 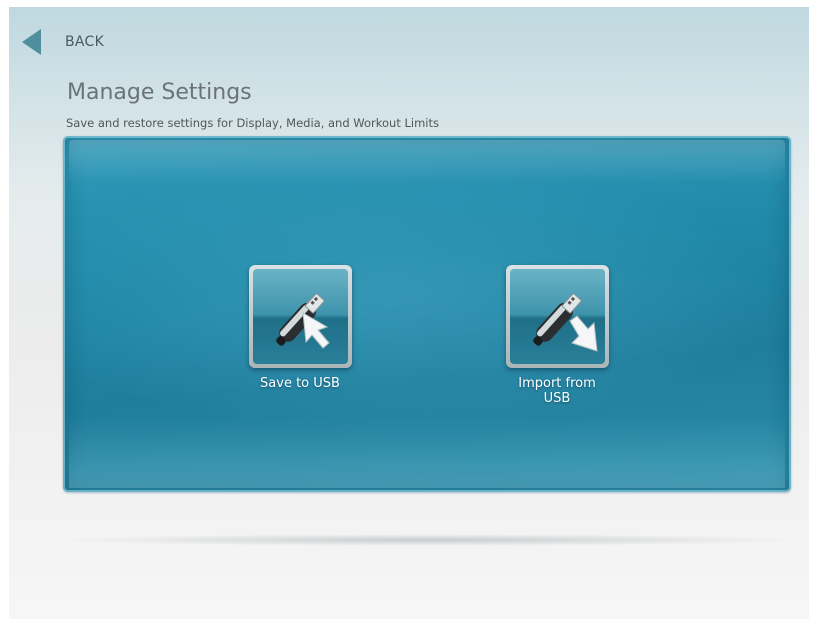 I want to click on import-from-usb-button: Import from USB, so click(x=557, y=335).